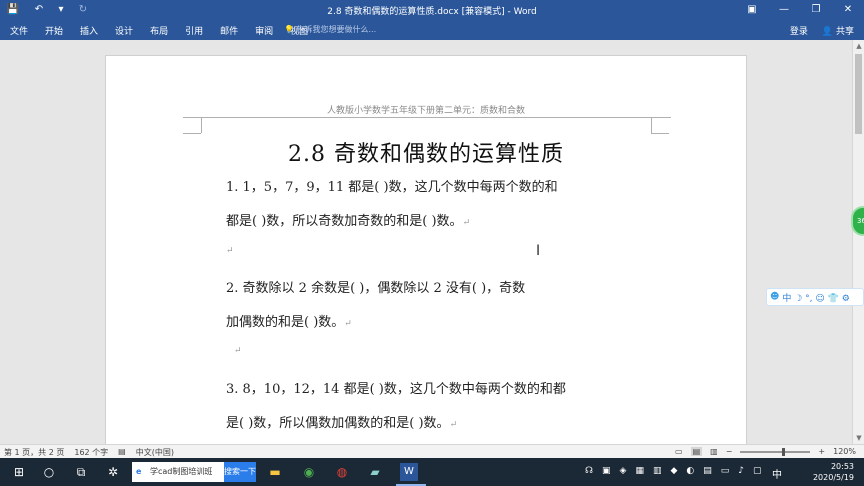 This screenshot has width=864, height=486. What do you see at coordinates (858, 94) in the screenshot?
I see `scrollbar-thumb` at bounding box center [858, 94].